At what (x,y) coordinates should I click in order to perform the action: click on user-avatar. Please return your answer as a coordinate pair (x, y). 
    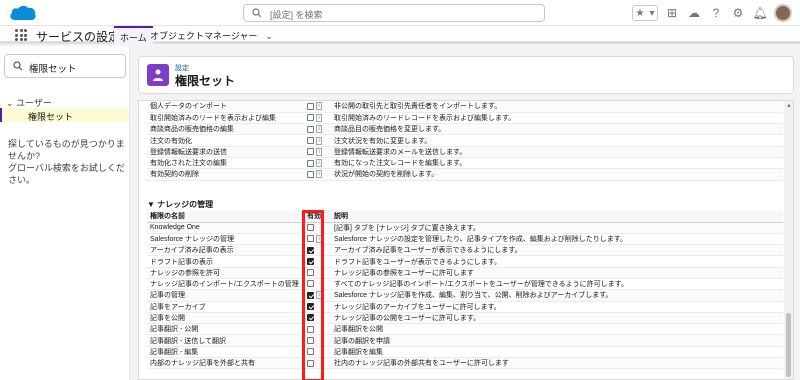
    Looking at the image, I should click on (783, 13).